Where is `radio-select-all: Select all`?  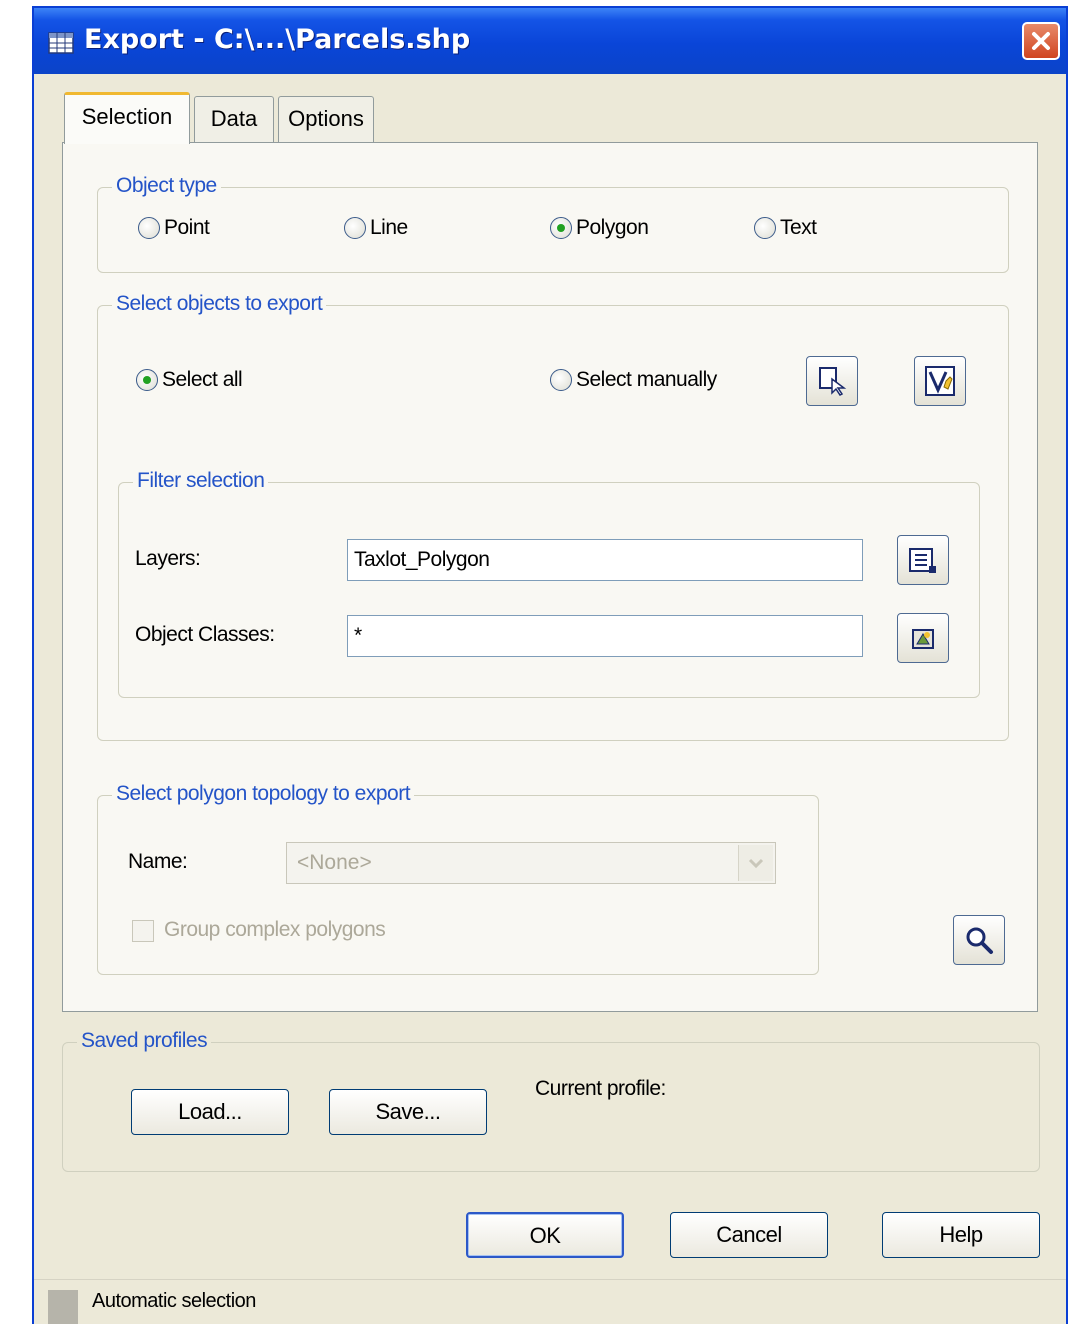 radio-select-all: Select all is located at coordinates (189, 380).